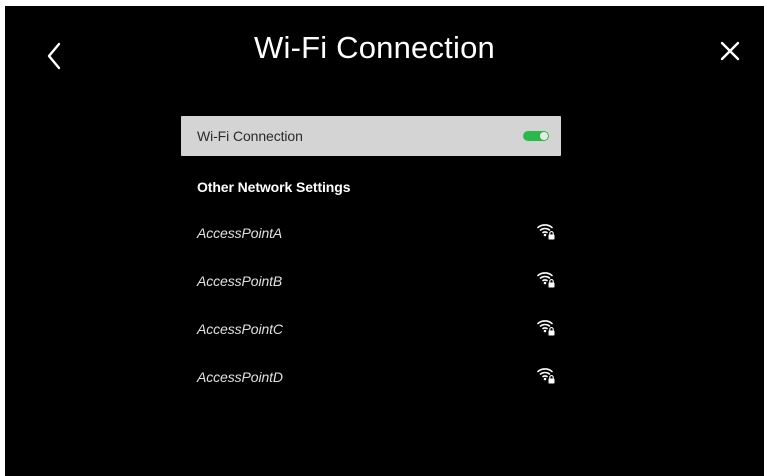  What do you see at coordinates (240, 281) in the screenshot?
I see `access-point-name: AccessPointB` at bounding box center [240, 281].